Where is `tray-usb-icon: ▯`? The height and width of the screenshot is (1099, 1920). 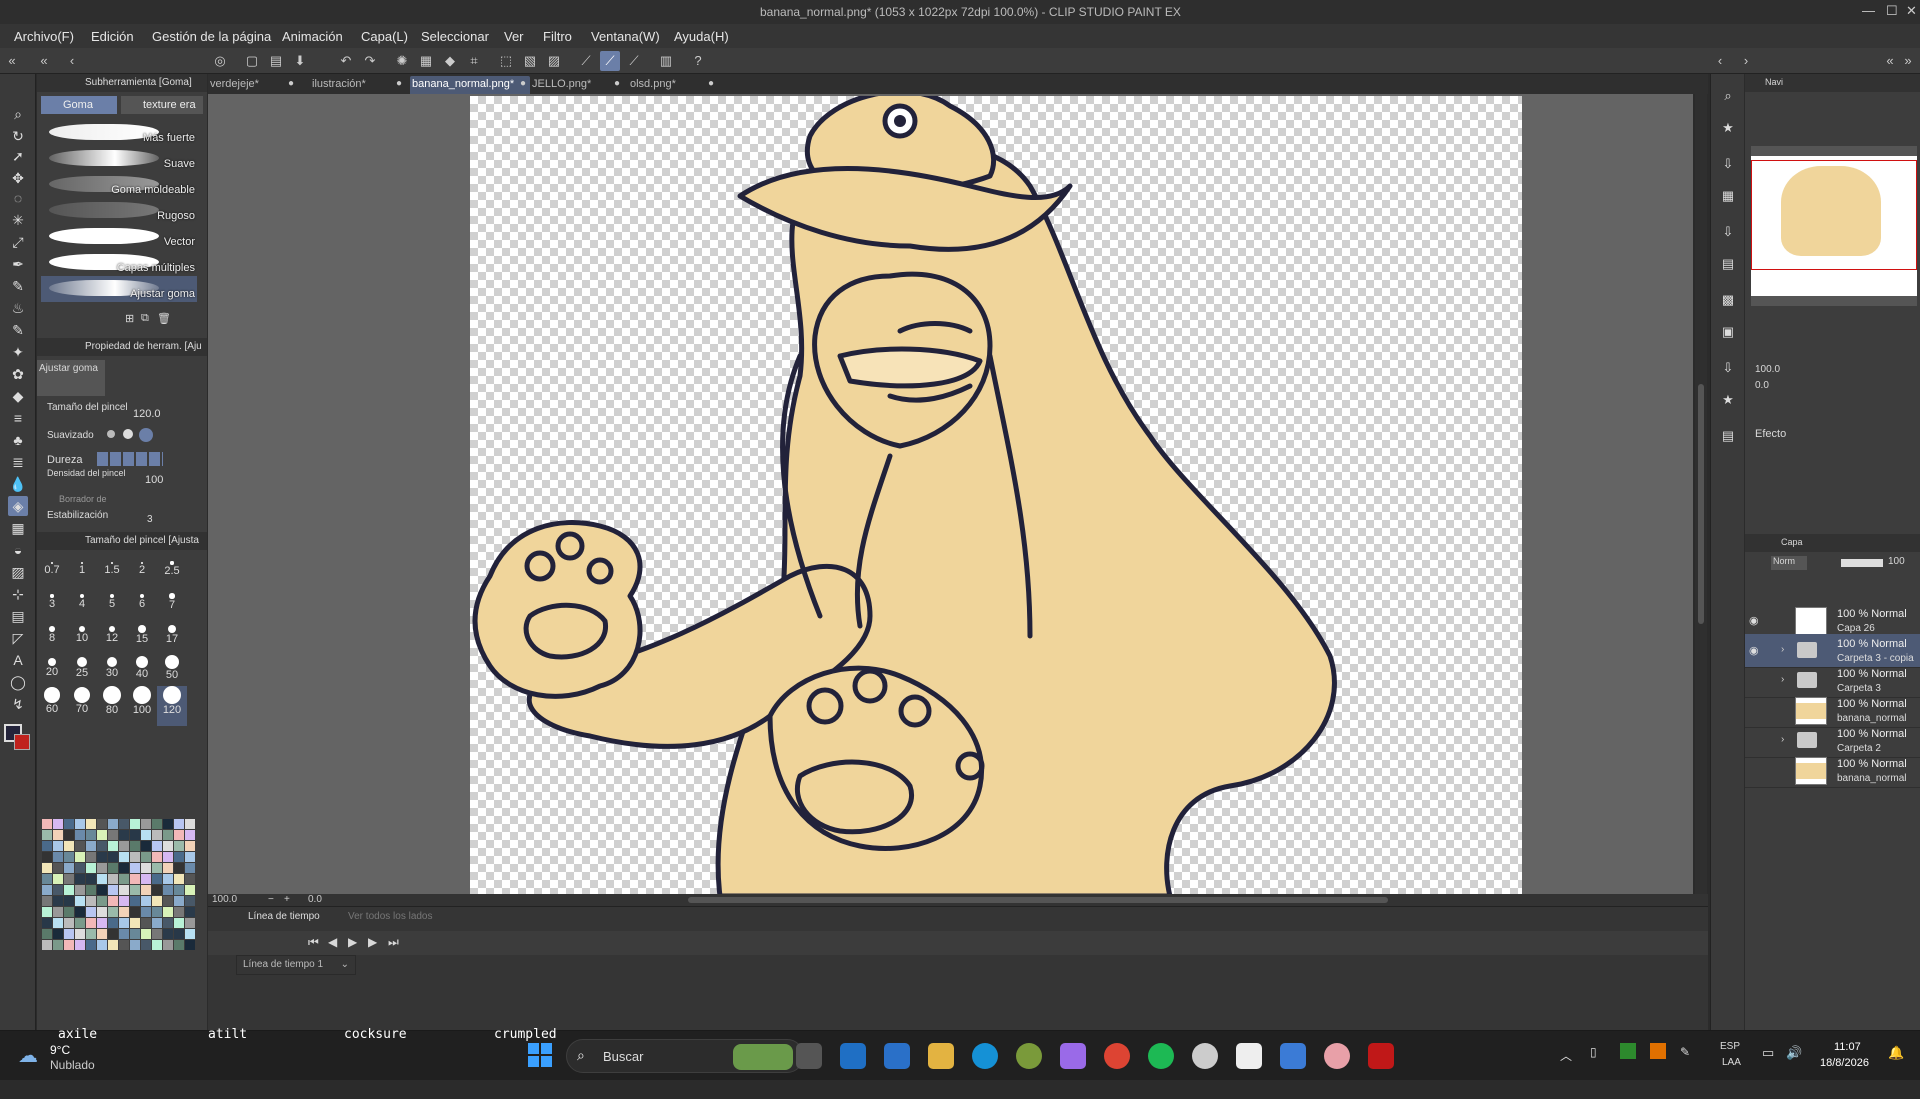
tray-usb-icon: ▯ is located at coordinates (1593, 1052).